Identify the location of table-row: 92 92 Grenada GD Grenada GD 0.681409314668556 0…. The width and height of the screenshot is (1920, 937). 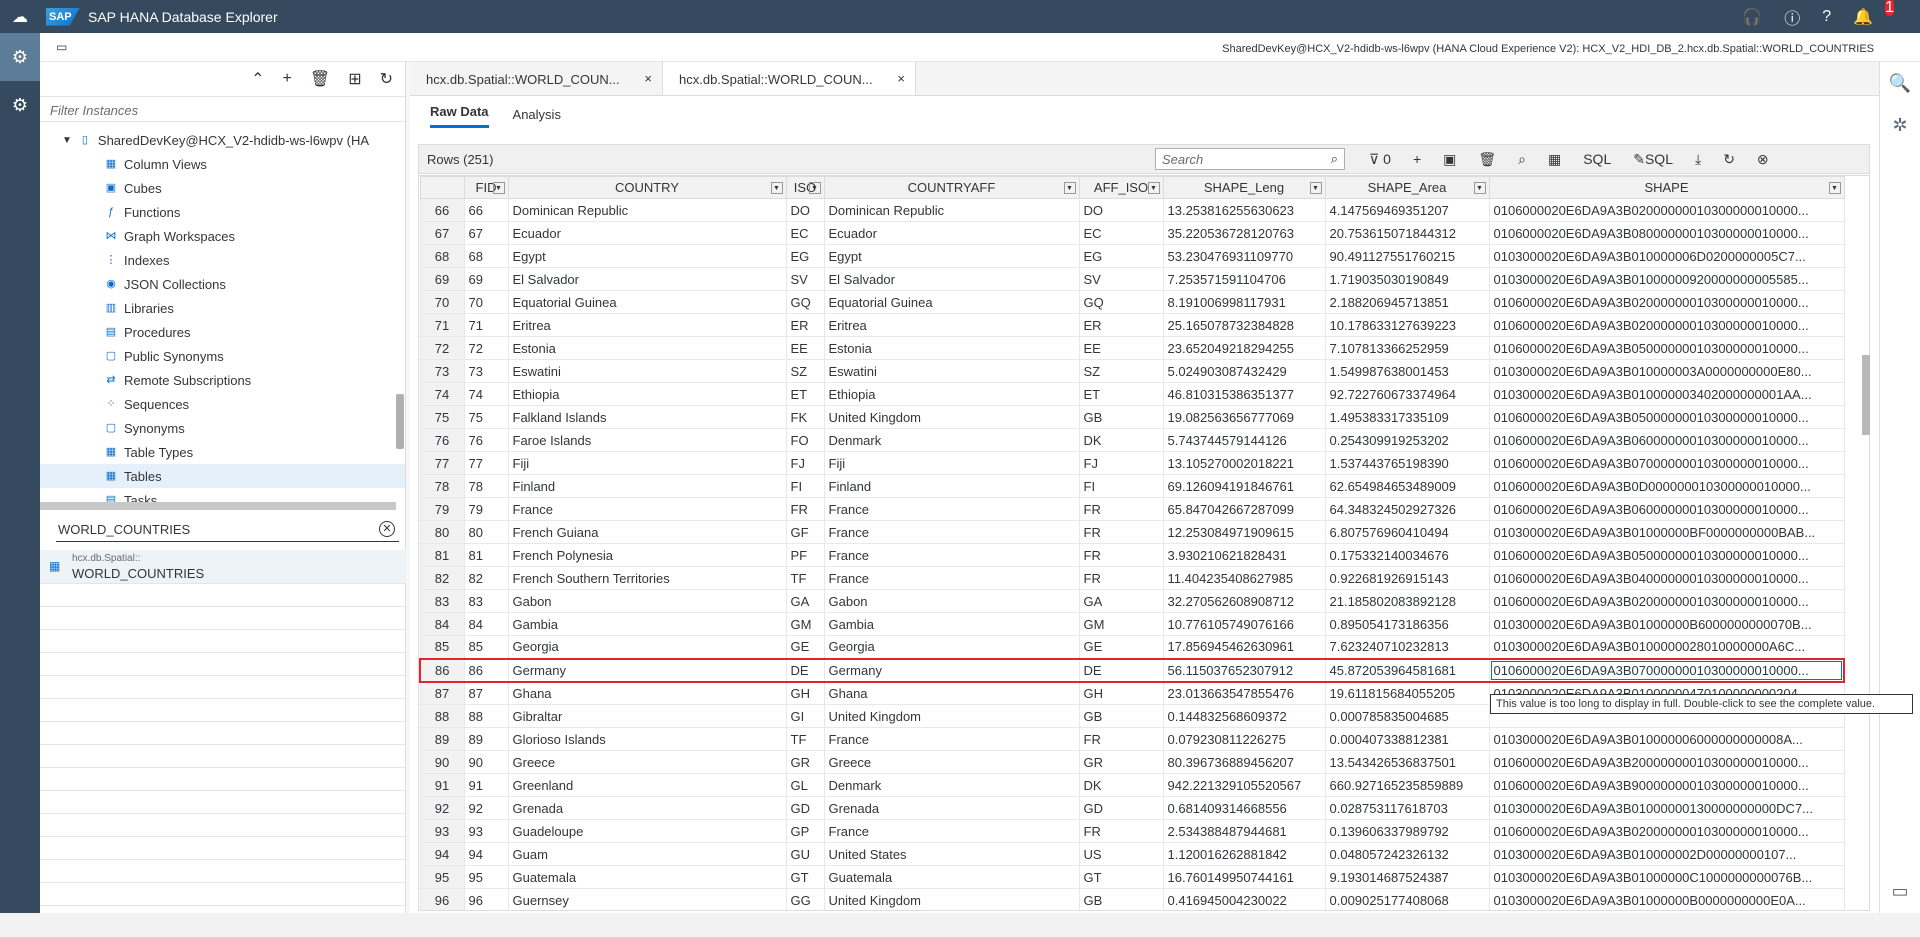
(1132, 808).